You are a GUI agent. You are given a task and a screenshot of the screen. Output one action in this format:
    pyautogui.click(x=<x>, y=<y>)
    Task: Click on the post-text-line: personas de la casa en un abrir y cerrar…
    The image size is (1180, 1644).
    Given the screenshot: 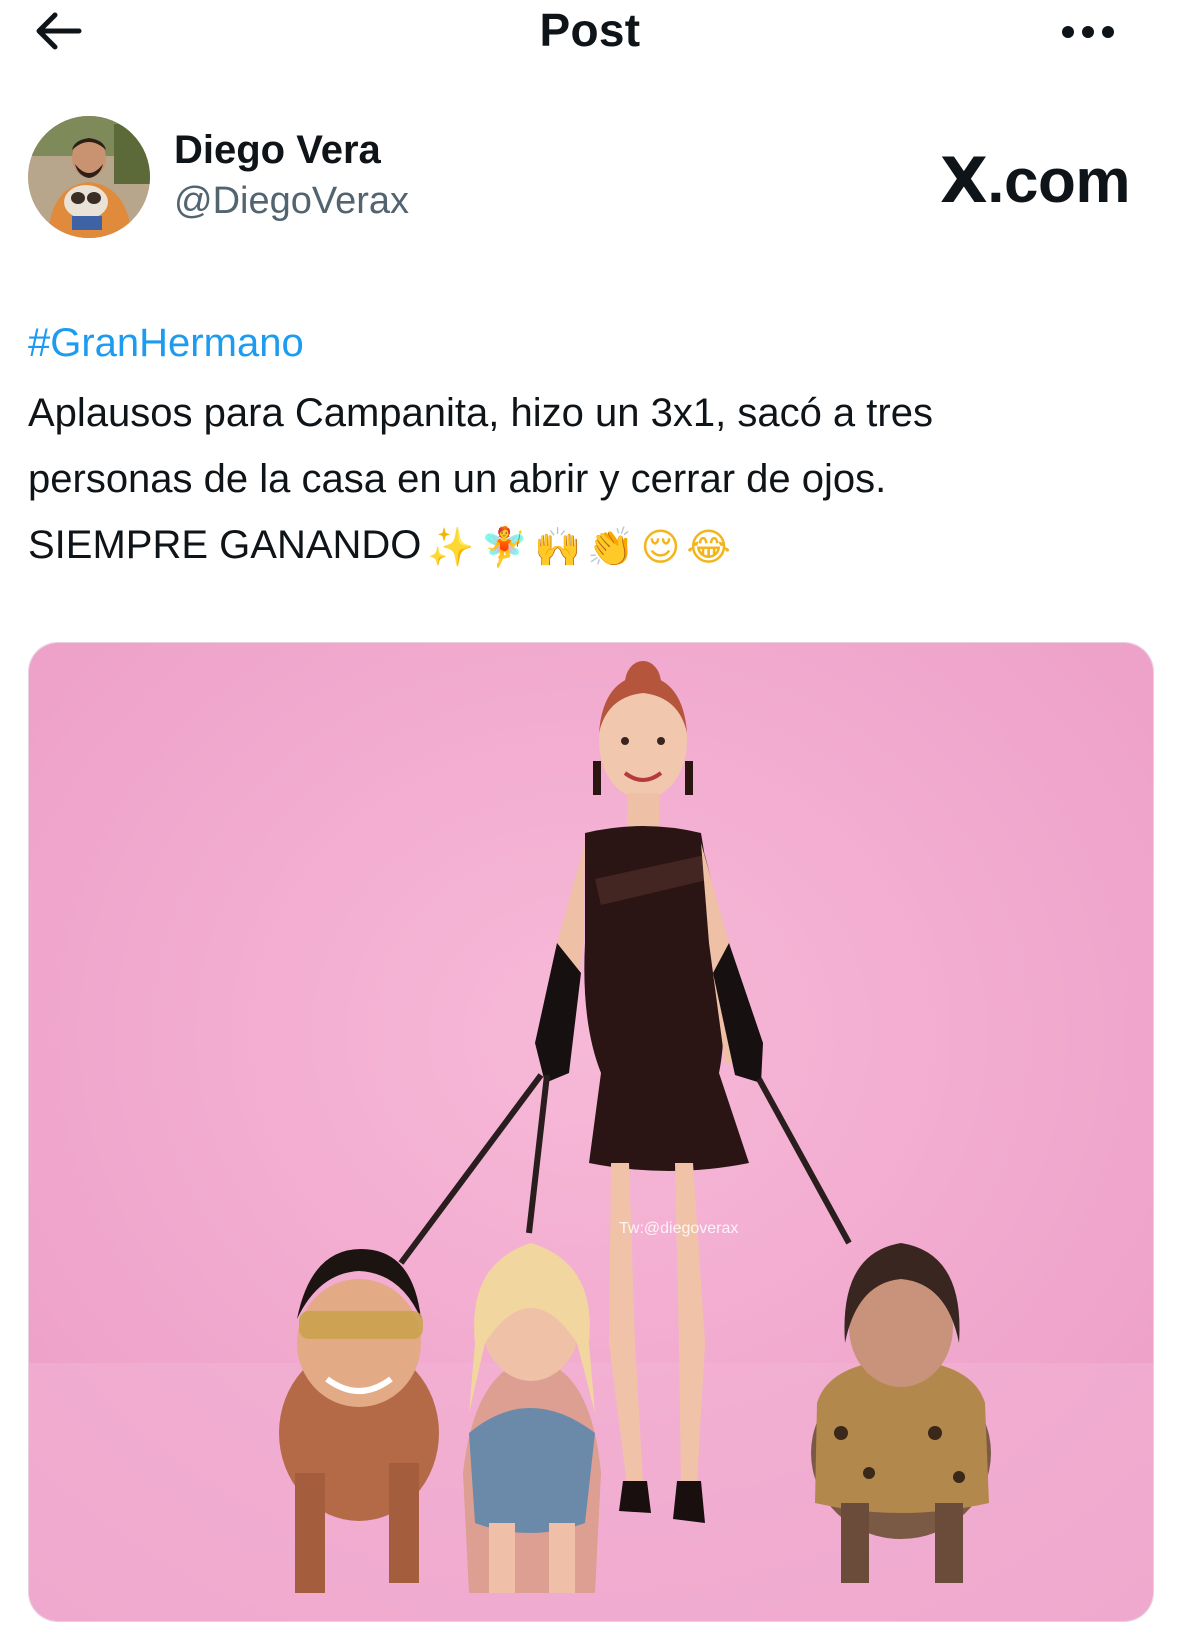 What is the action you would take?
    pyautogui.click(x=457, y=479)
    